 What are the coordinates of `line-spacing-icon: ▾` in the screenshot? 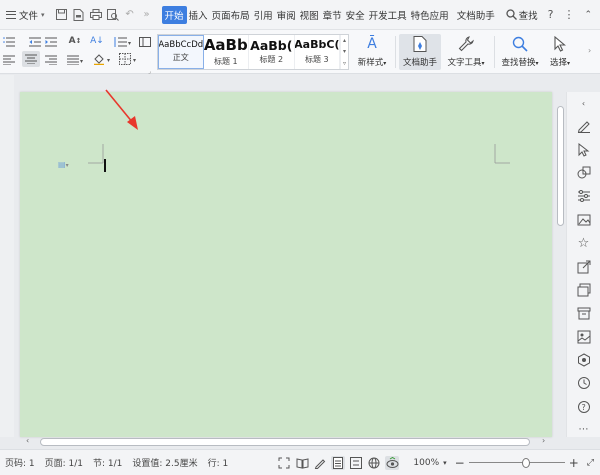 It's located at (122, 42).